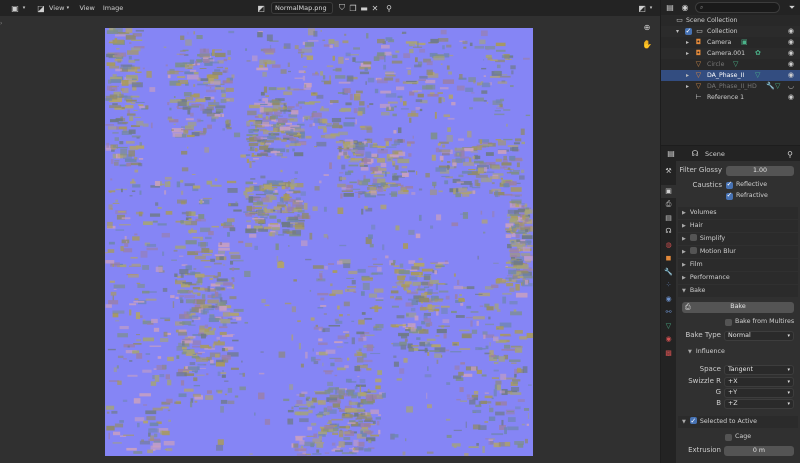 This screenshot has width=800, height=463. What do you see at coordinates (733, 392) in the screenshot?
I see `swizzle-g-value: +Y` at bounding box center [733, 392].